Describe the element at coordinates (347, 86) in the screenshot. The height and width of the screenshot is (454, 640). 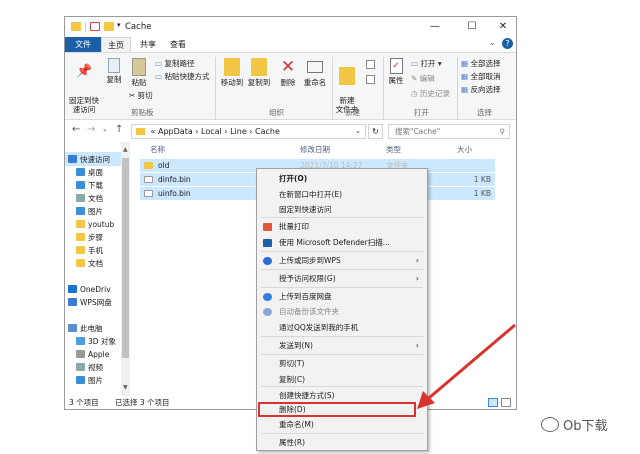
I see `new-folder-button: 新建 文件夹` at that location.